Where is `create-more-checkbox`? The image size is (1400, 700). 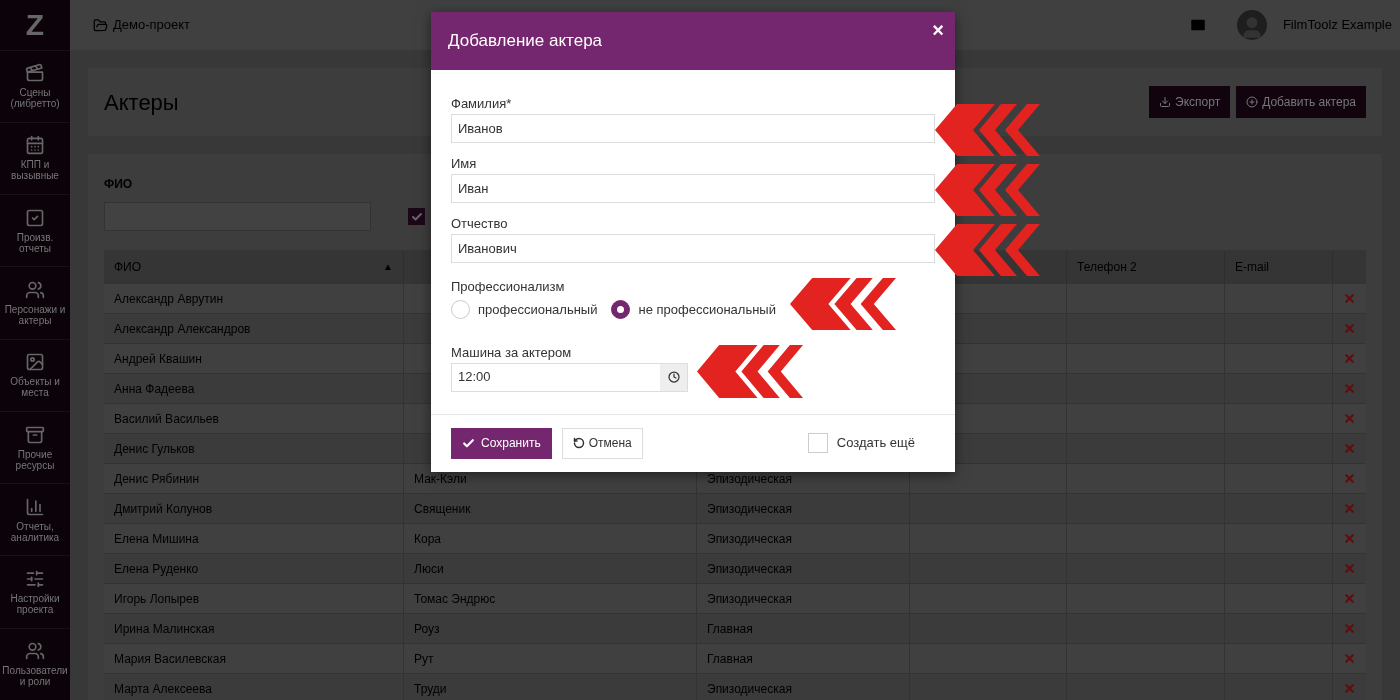 create-more-checkbox is located at coordinates (817, 443).